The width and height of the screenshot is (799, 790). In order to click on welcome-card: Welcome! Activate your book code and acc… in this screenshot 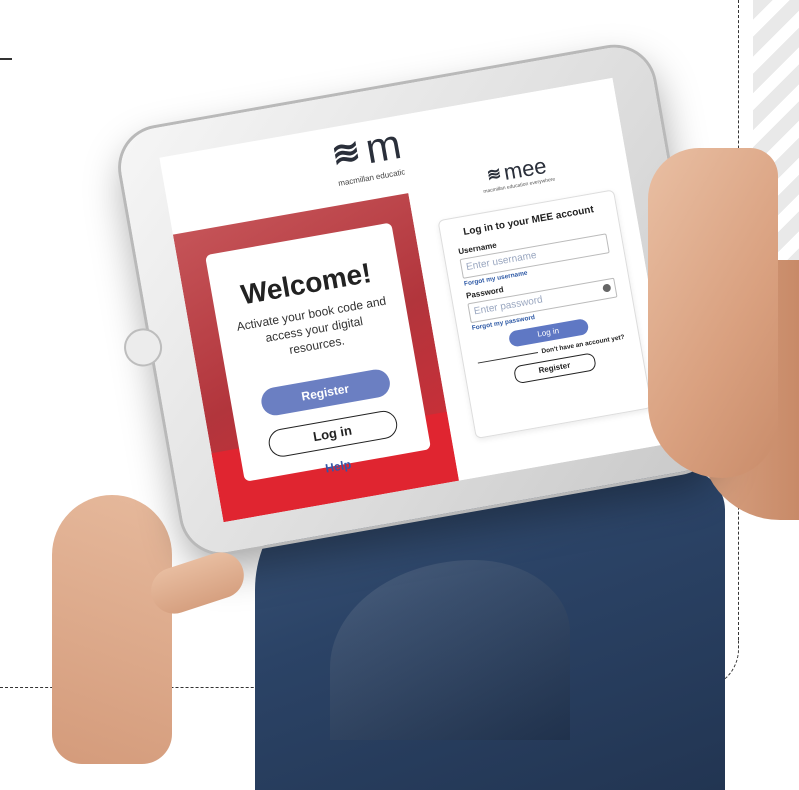, I will do `click(318, 352)`.